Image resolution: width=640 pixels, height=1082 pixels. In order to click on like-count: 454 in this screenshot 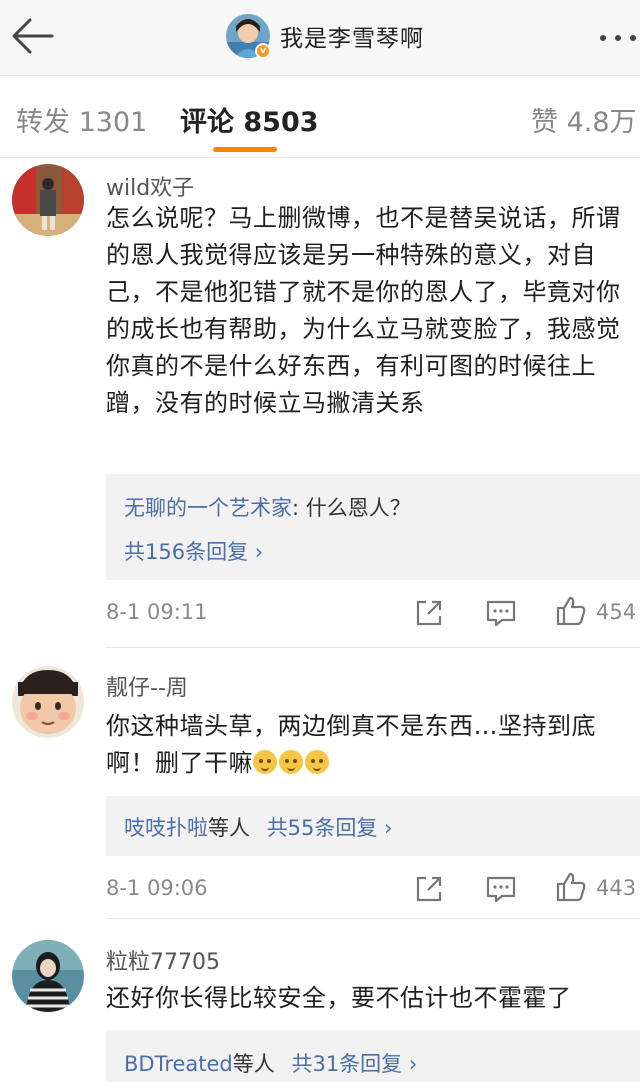, I will do `click(616, 612)`.